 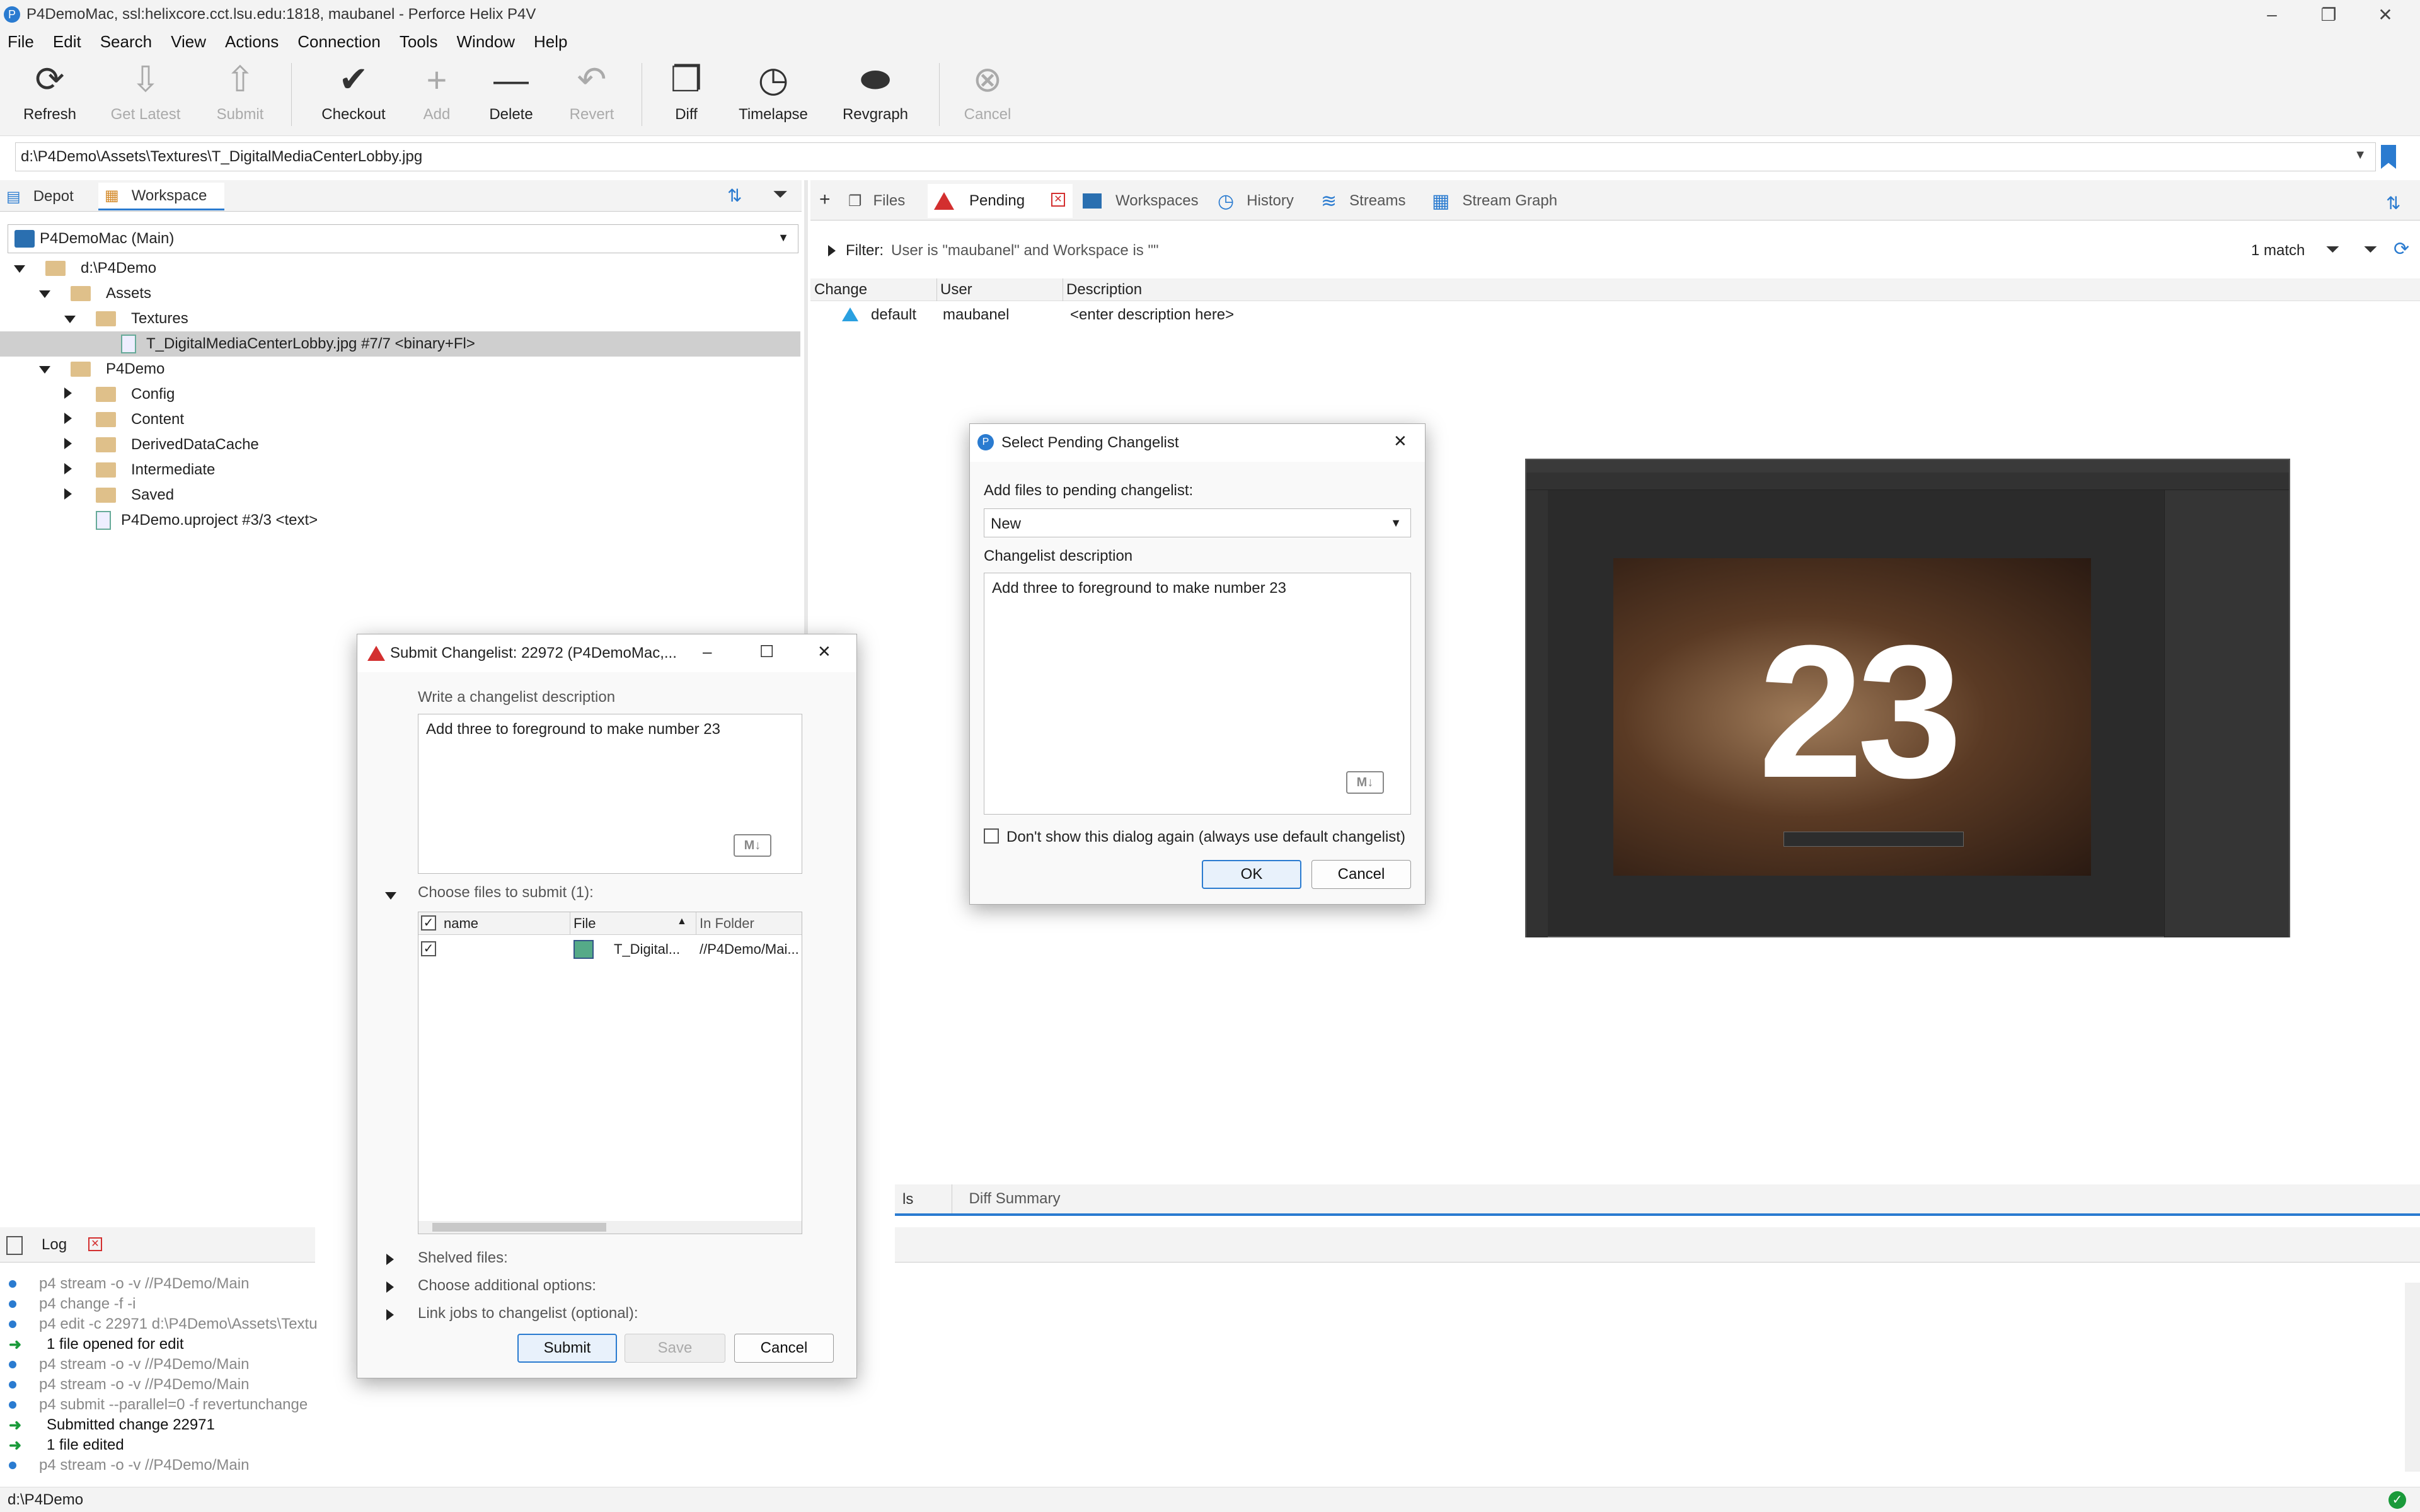 I want to click on log-scrollbar, so click(x=2412, y=1377).